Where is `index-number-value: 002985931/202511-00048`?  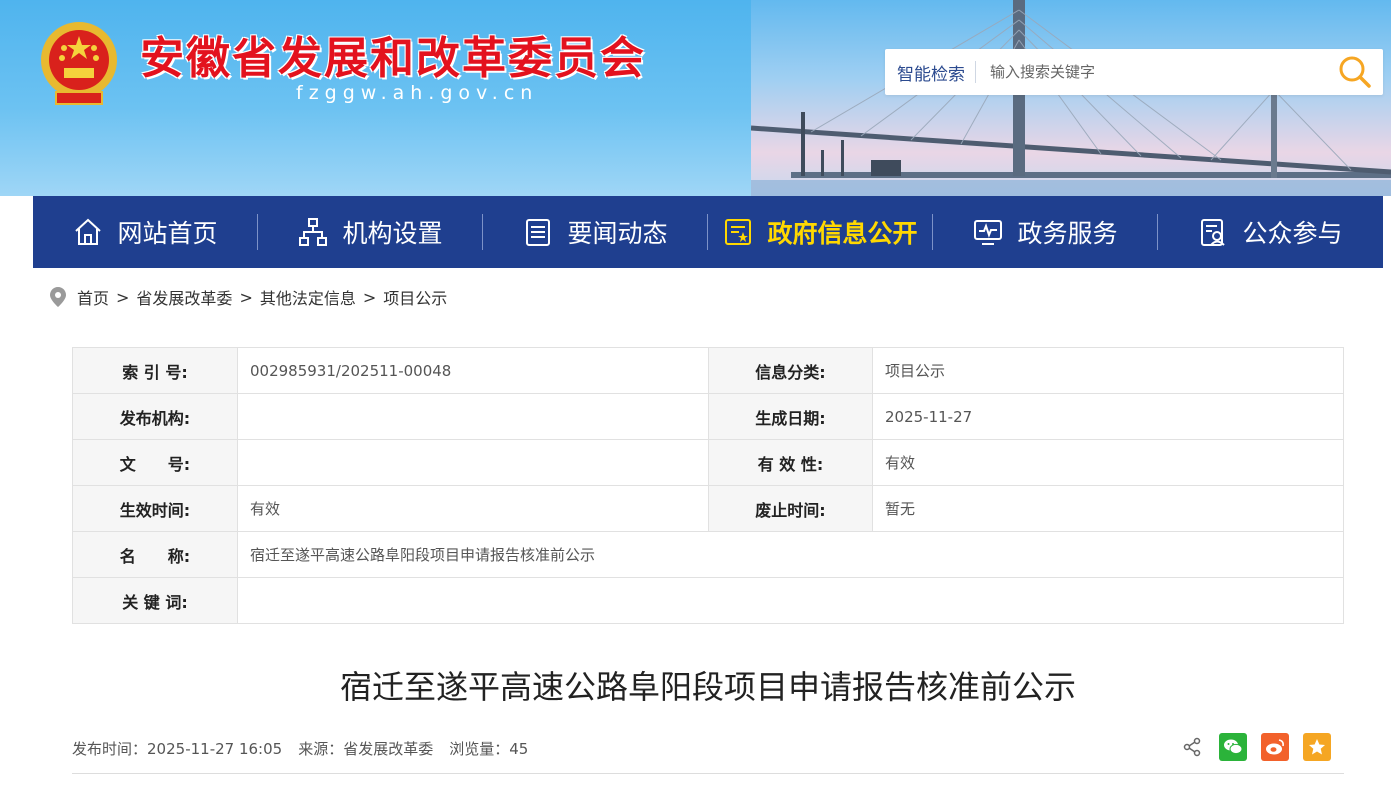
index-number-value: 002985931/202511-00048 is located at coordinates (473, 370).